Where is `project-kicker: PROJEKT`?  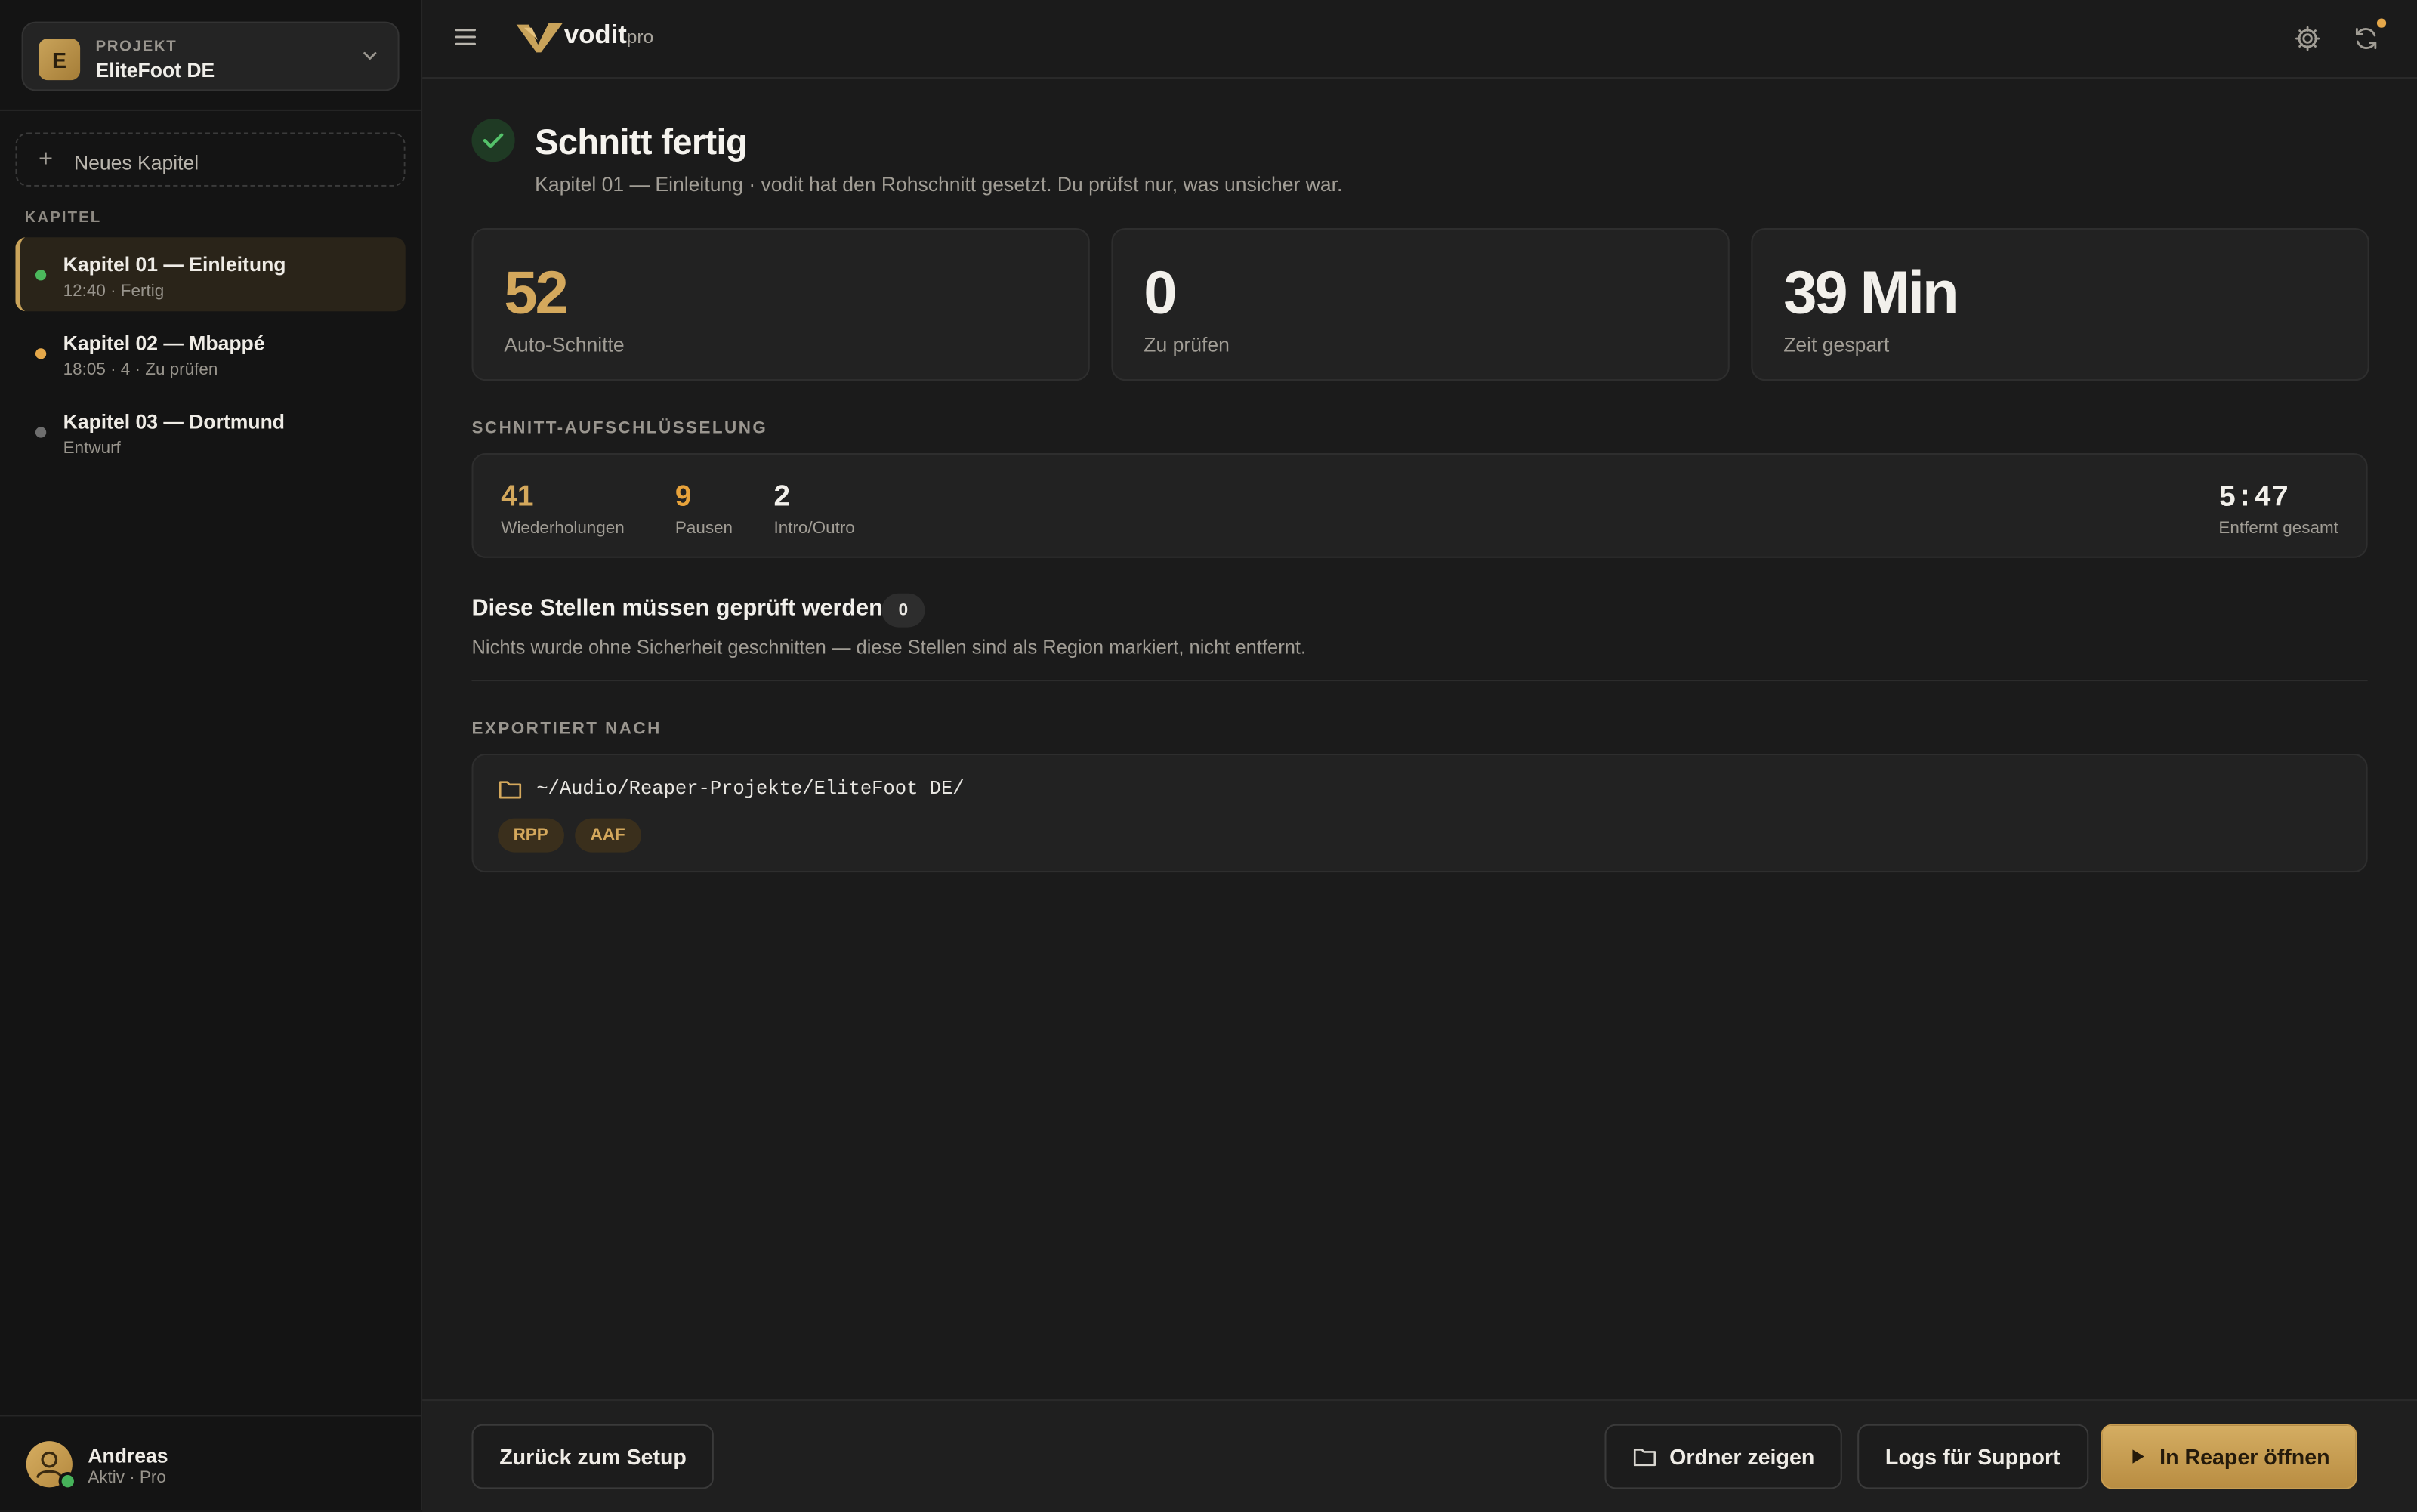 project-kicker: PROJEKT is located at coordinates (136, 47).